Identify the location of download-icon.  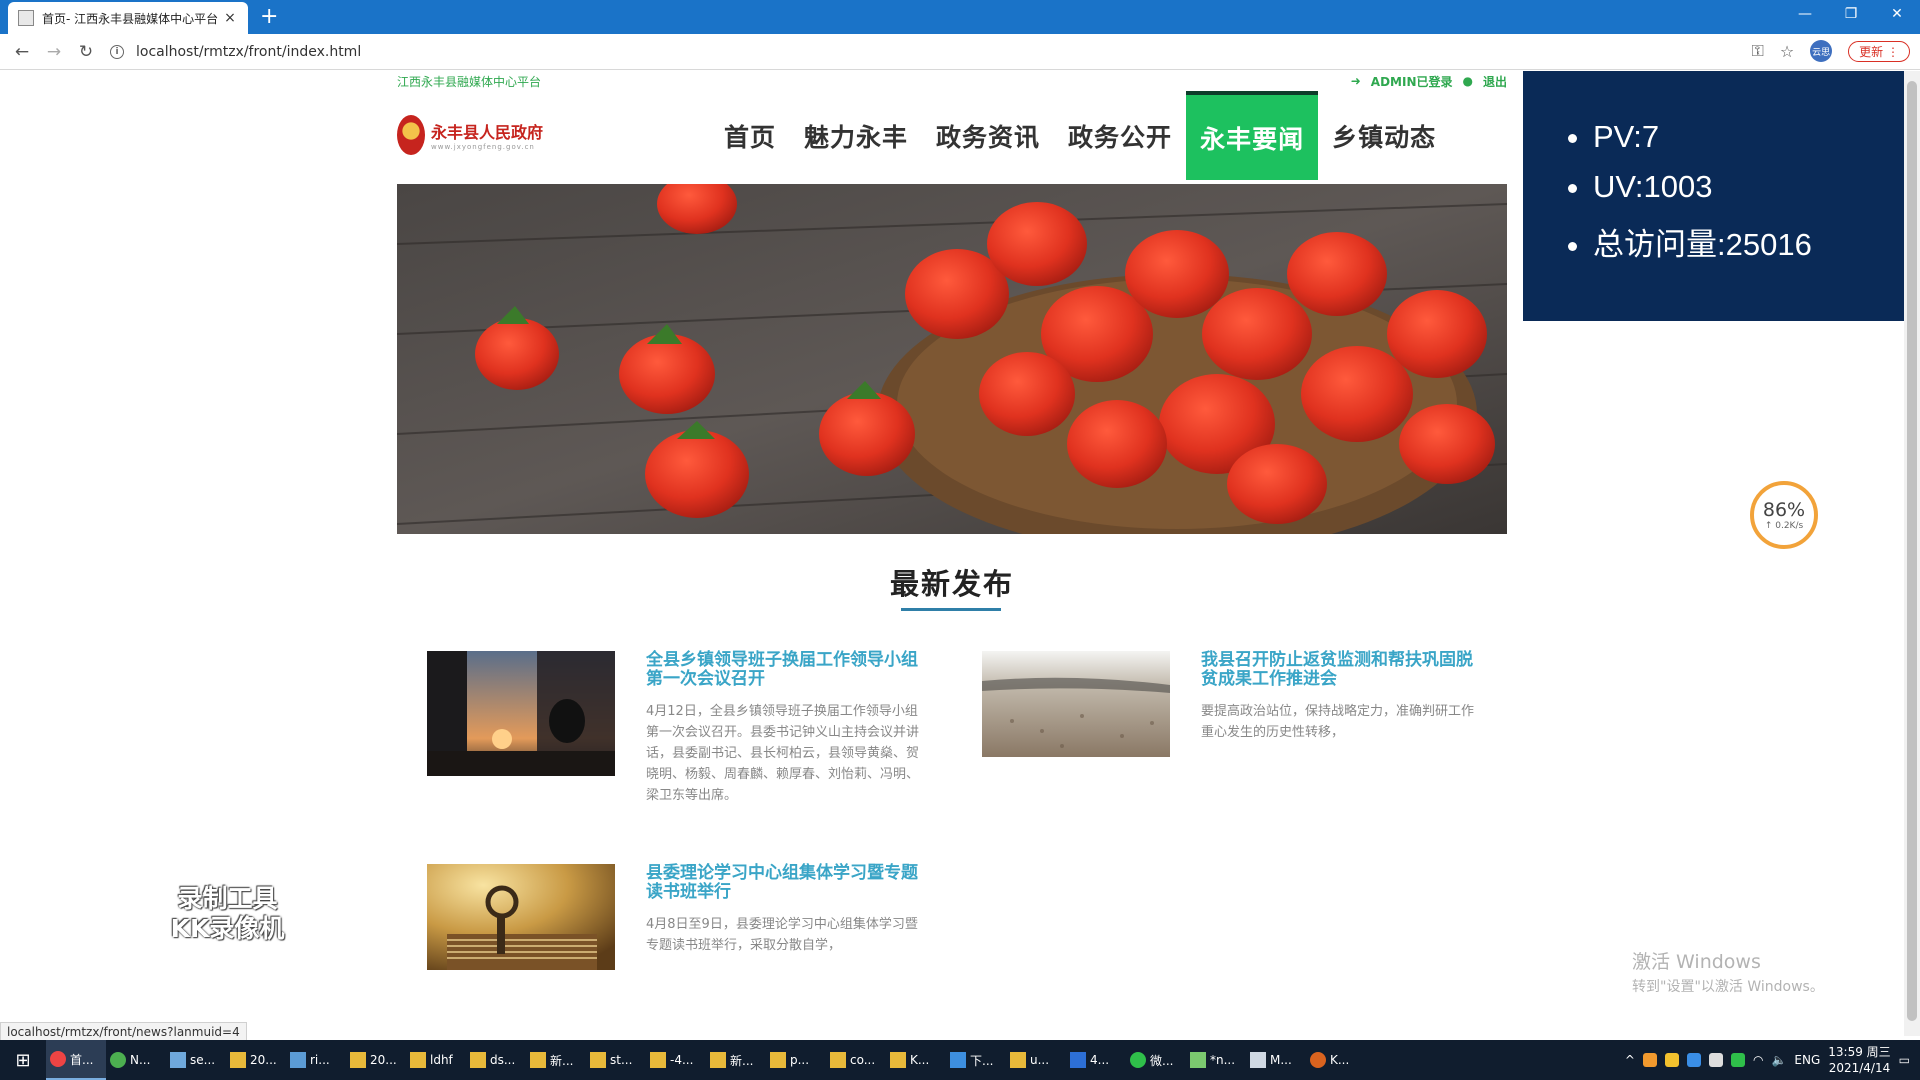
(958, 1060).